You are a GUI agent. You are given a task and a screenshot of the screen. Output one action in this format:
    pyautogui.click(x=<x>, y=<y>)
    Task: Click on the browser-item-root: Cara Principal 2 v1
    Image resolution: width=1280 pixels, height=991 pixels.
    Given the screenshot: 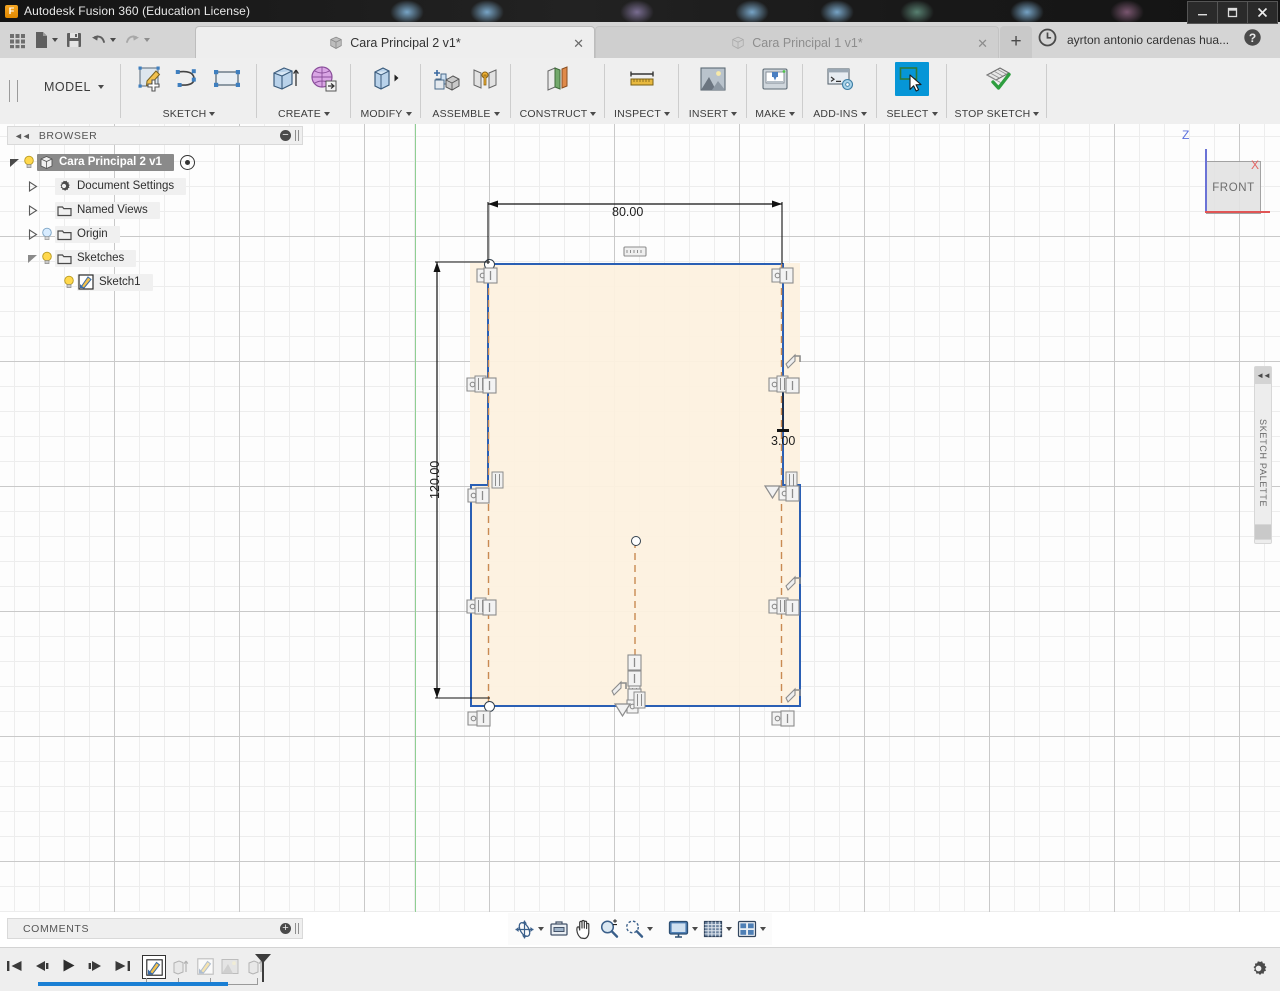 What is the action you would take?
    pyautogui.click(x=154, y=162)
    